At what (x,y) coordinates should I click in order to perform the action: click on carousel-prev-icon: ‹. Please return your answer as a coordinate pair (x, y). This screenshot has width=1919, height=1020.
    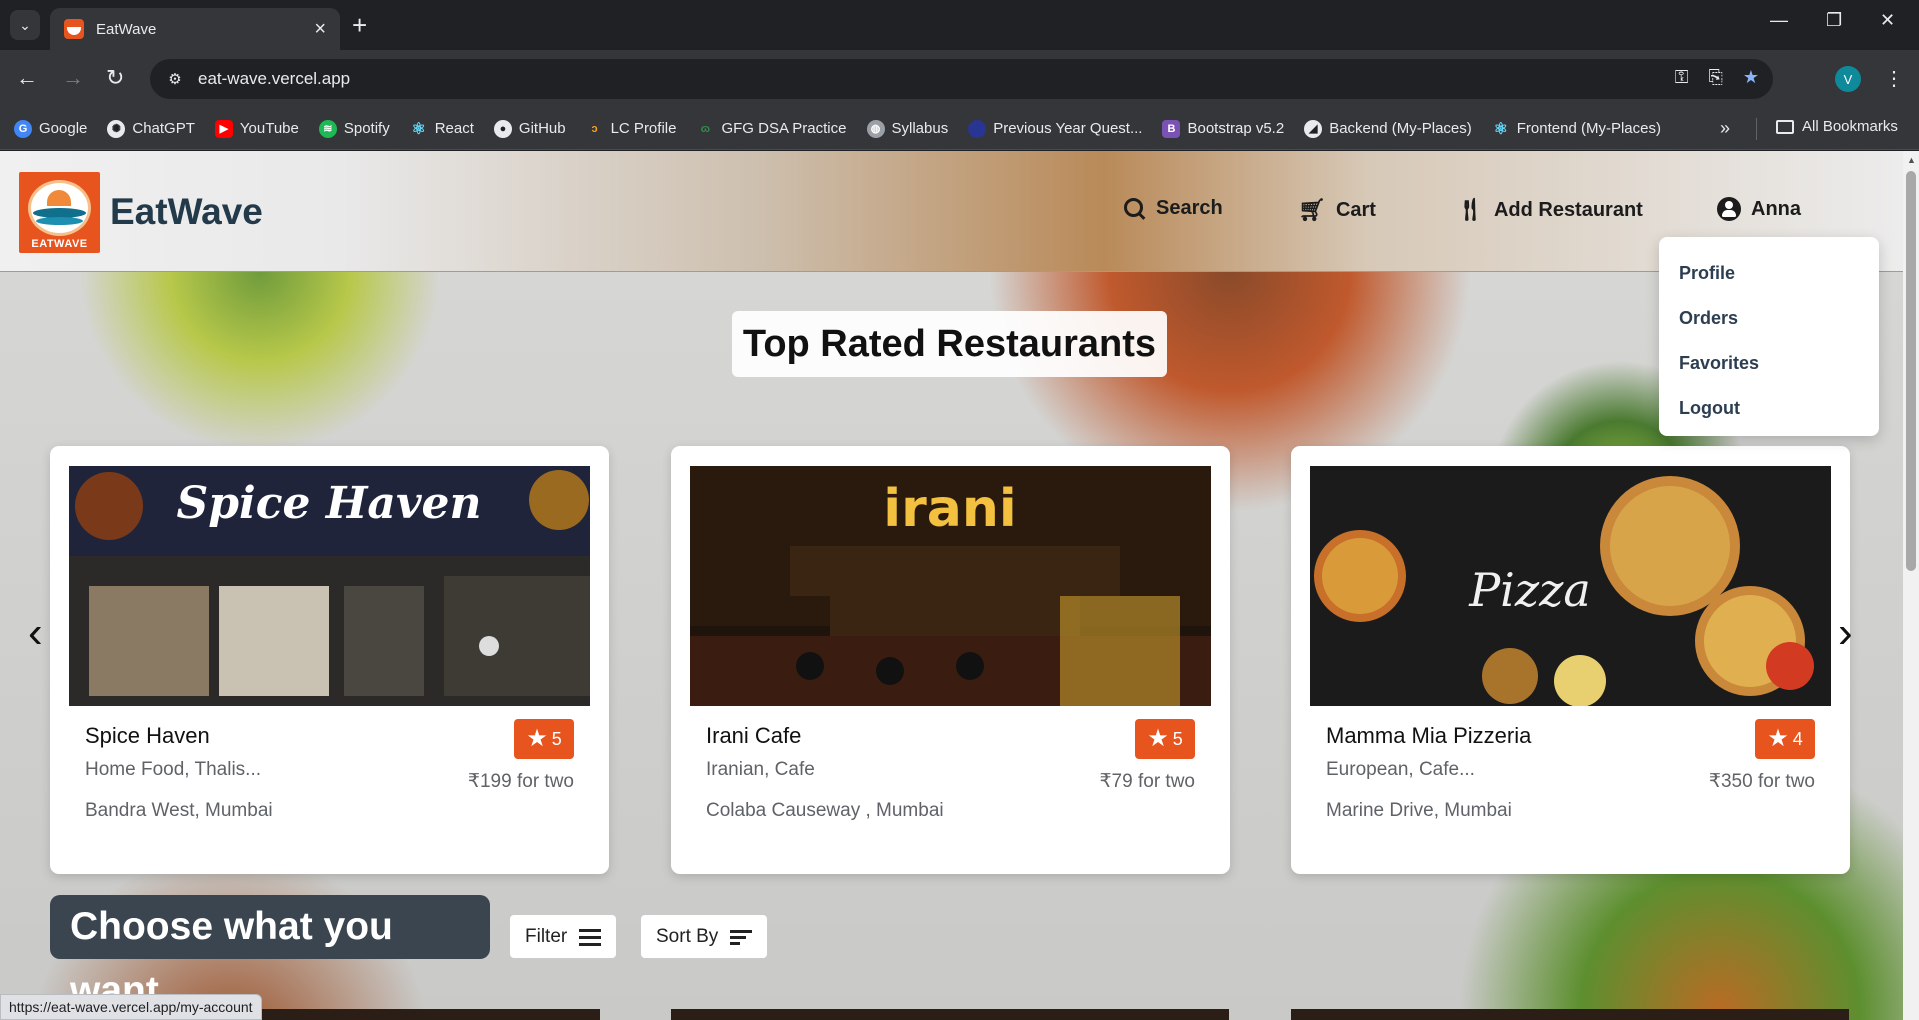
    Looking at the image, I should click on (35, 633).